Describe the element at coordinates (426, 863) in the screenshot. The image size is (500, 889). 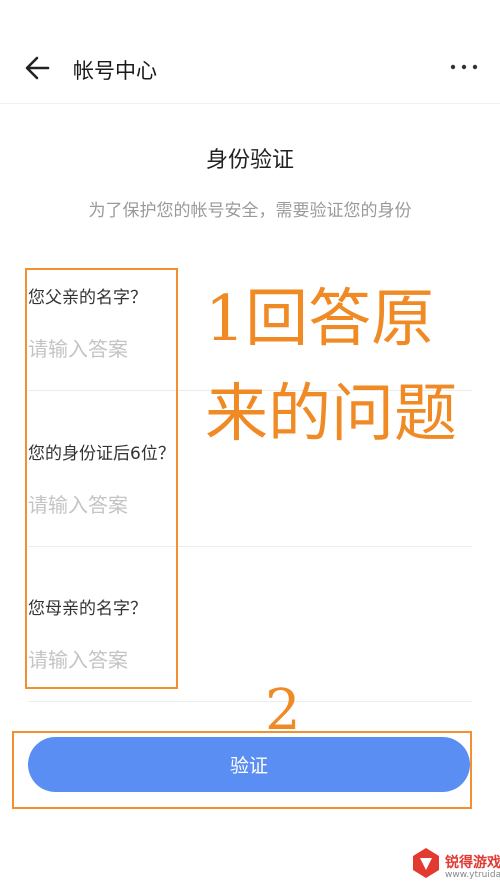
I see `watermark-logo-icon` at that location.